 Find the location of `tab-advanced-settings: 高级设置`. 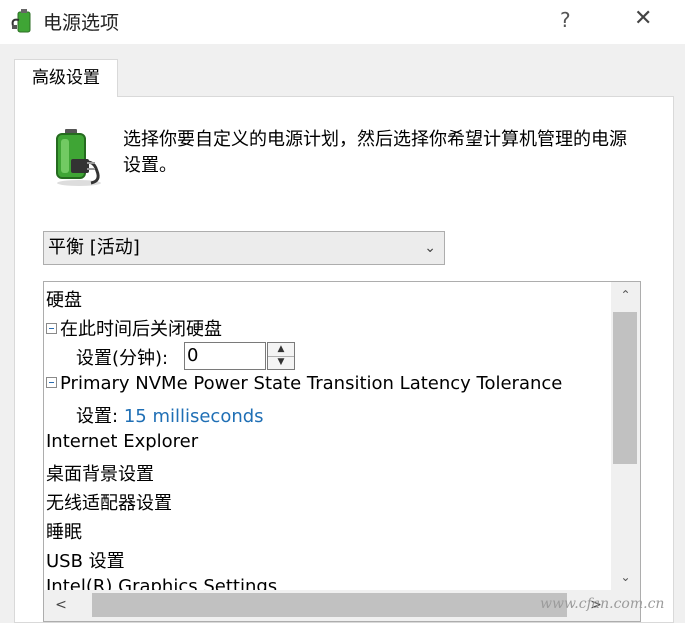

tab-advanced-settings: 高级设置 is located at coordinates (66, 78).